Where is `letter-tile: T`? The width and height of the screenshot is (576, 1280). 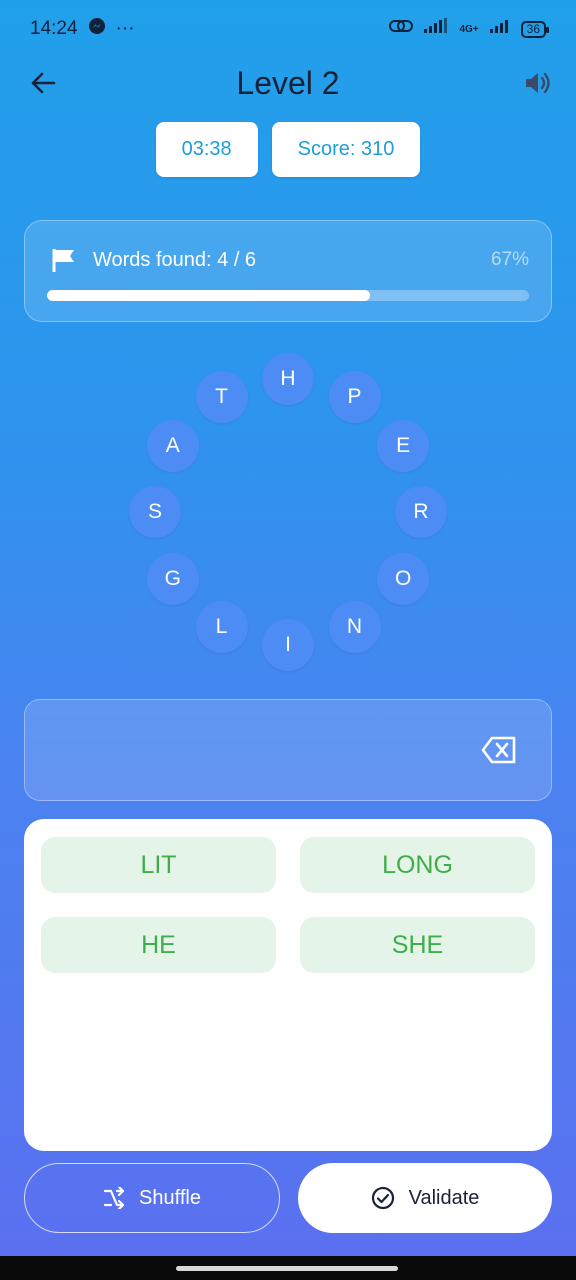
letter-tile: T is located at coordinates (221, 396).